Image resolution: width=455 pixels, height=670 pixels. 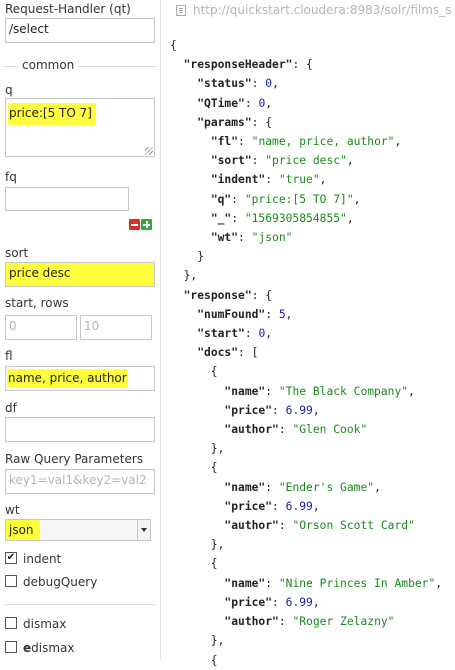 I want to click on json-line: "name": "Ender's Game",, so click(x=275, y=487).